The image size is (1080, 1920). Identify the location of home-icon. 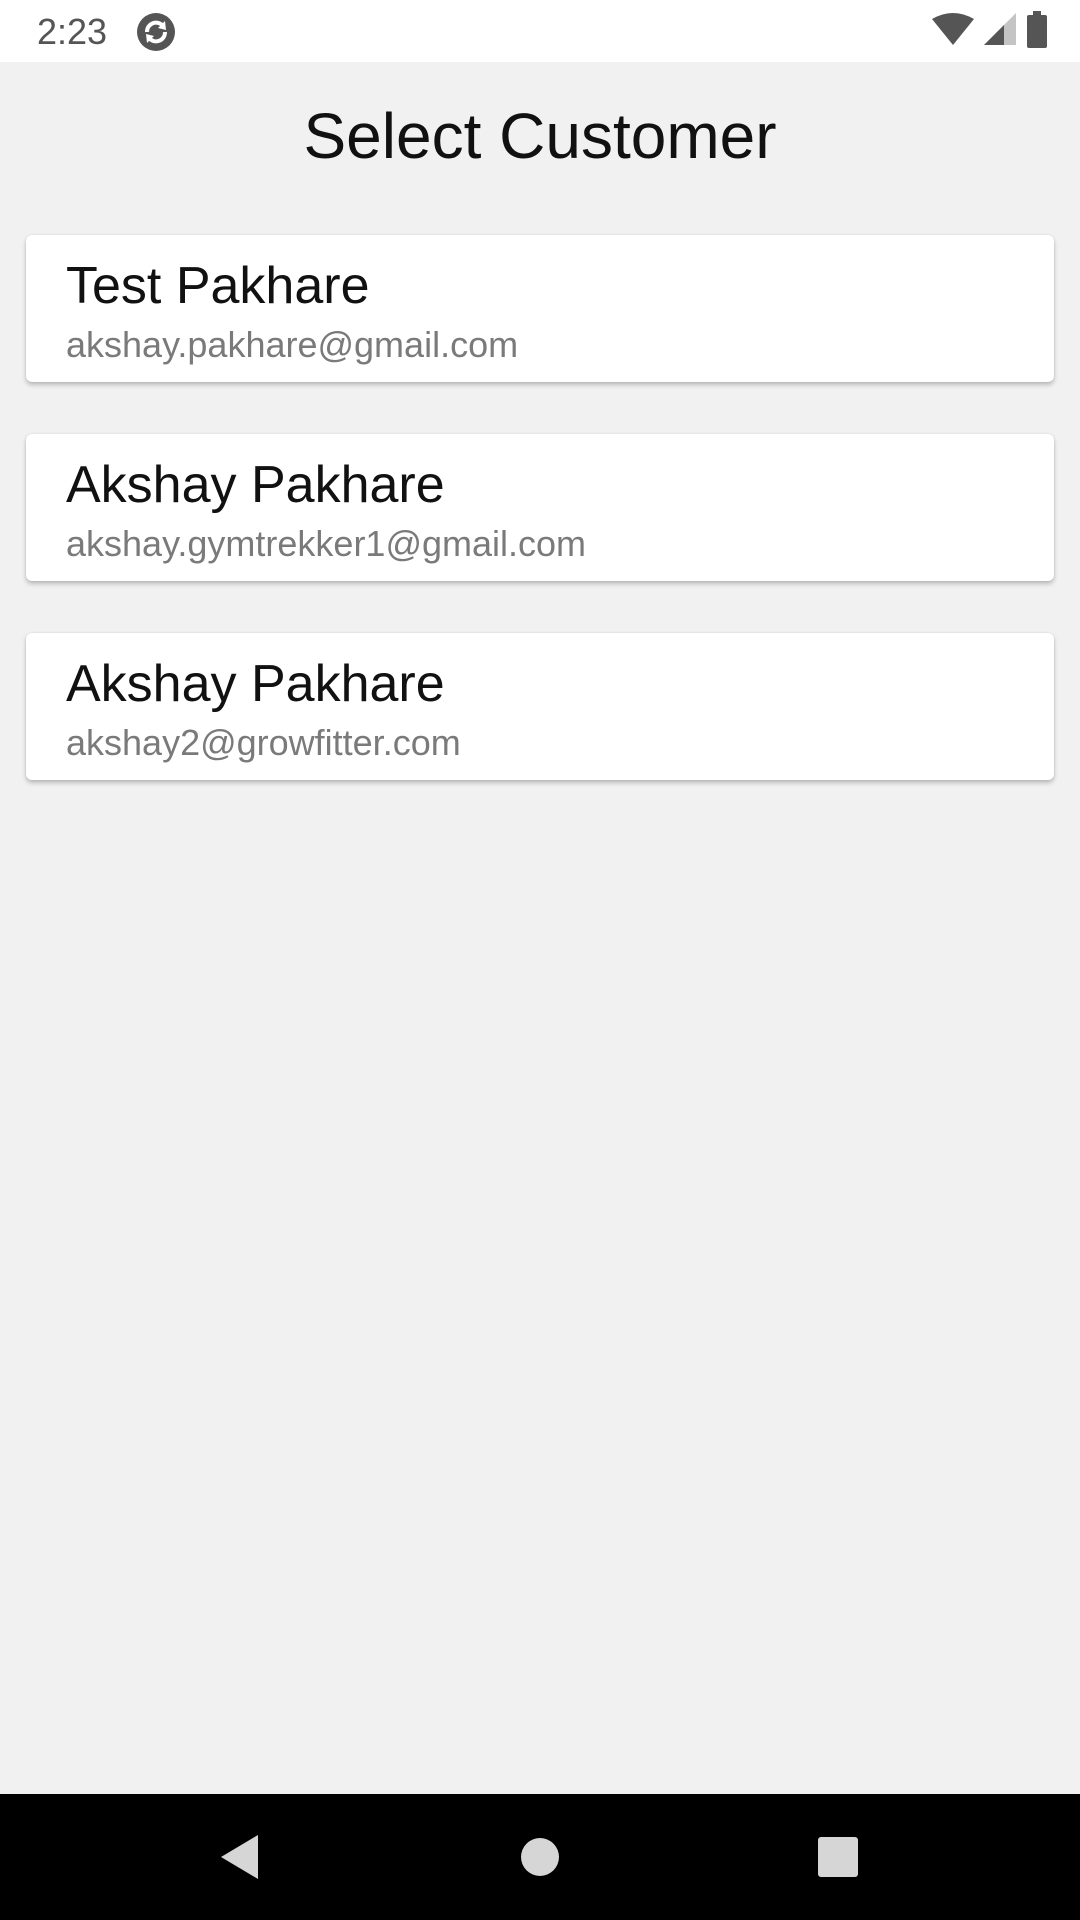
(540, 1857).